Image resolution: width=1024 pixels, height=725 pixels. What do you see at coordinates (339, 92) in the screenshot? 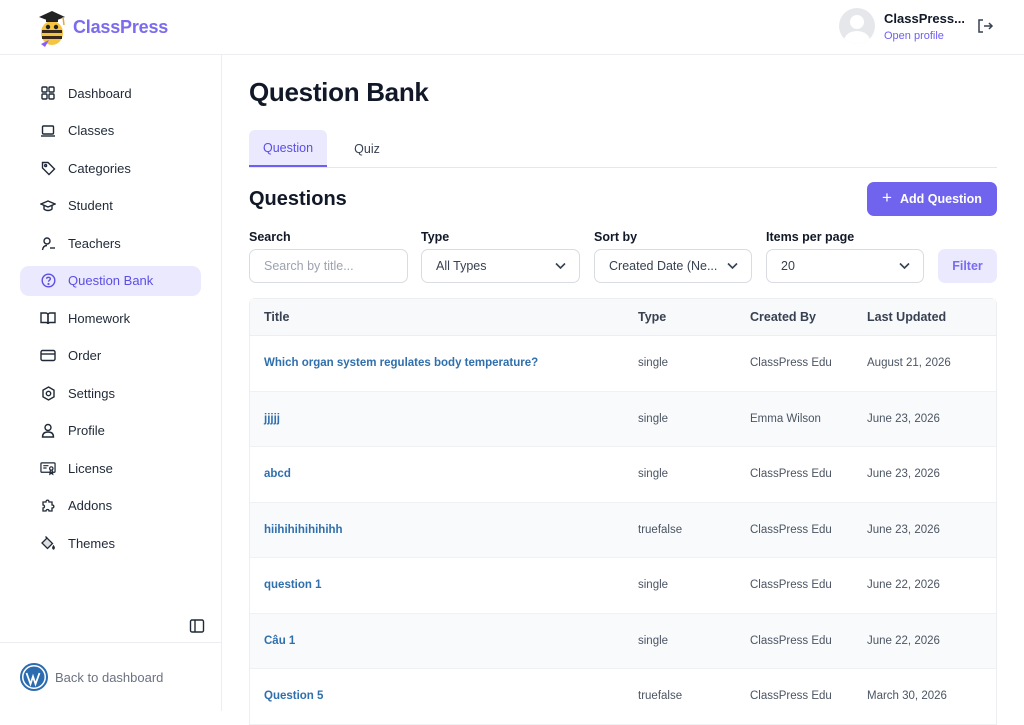
I see `page-title: Question Bank` at bounding box center [339, 92].